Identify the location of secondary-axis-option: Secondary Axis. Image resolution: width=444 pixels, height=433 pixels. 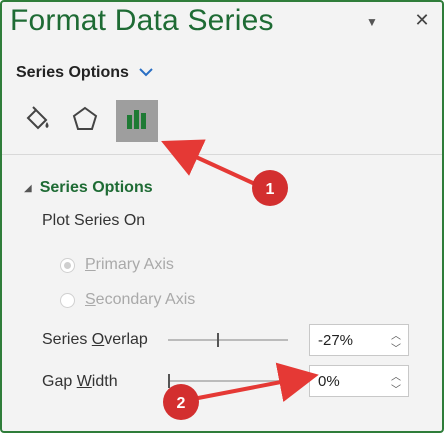
(127, 300).